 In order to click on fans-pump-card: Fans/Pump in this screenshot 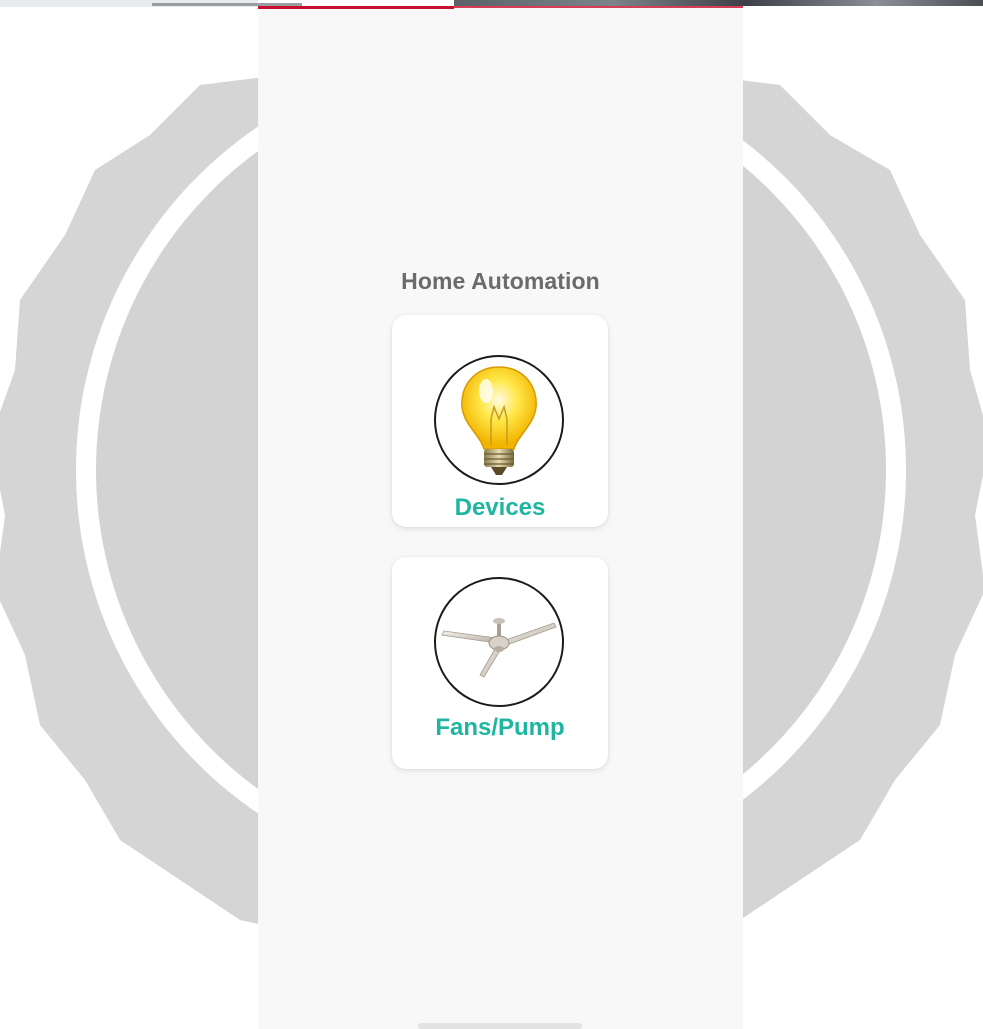, I will do `click(500, 663)`.